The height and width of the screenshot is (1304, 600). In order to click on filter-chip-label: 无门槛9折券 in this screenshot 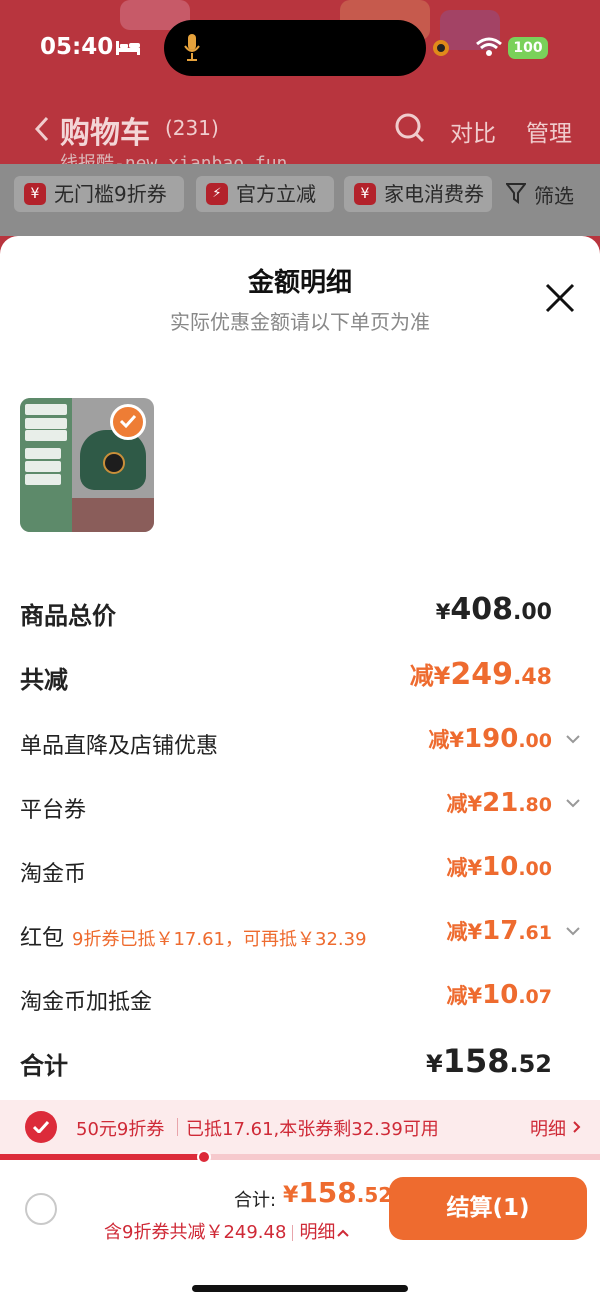, I will do `click(110, 194)`.